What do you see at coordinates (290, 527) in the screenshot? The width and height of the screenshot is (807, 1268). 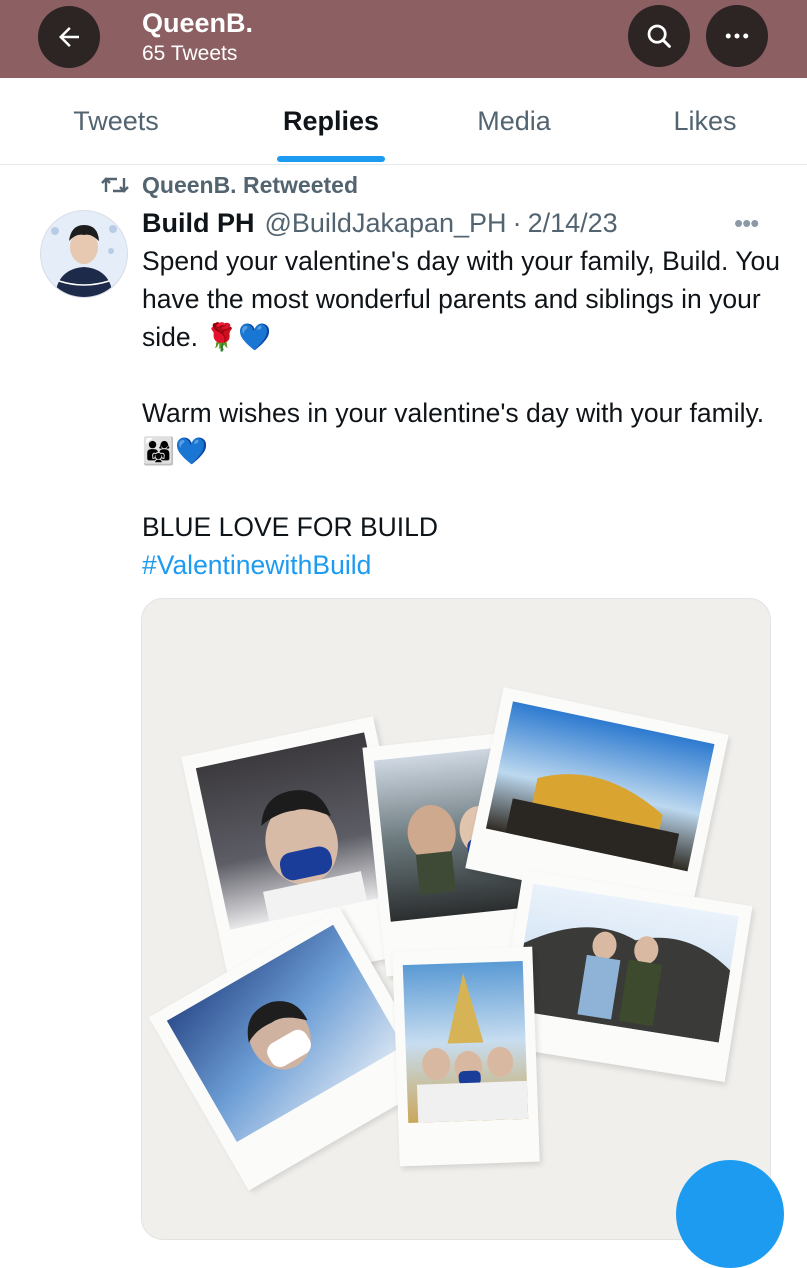 I see `tweet-paragraph-3: BLUE LOVE FOR BUILD` at bounding box center [290, 527].